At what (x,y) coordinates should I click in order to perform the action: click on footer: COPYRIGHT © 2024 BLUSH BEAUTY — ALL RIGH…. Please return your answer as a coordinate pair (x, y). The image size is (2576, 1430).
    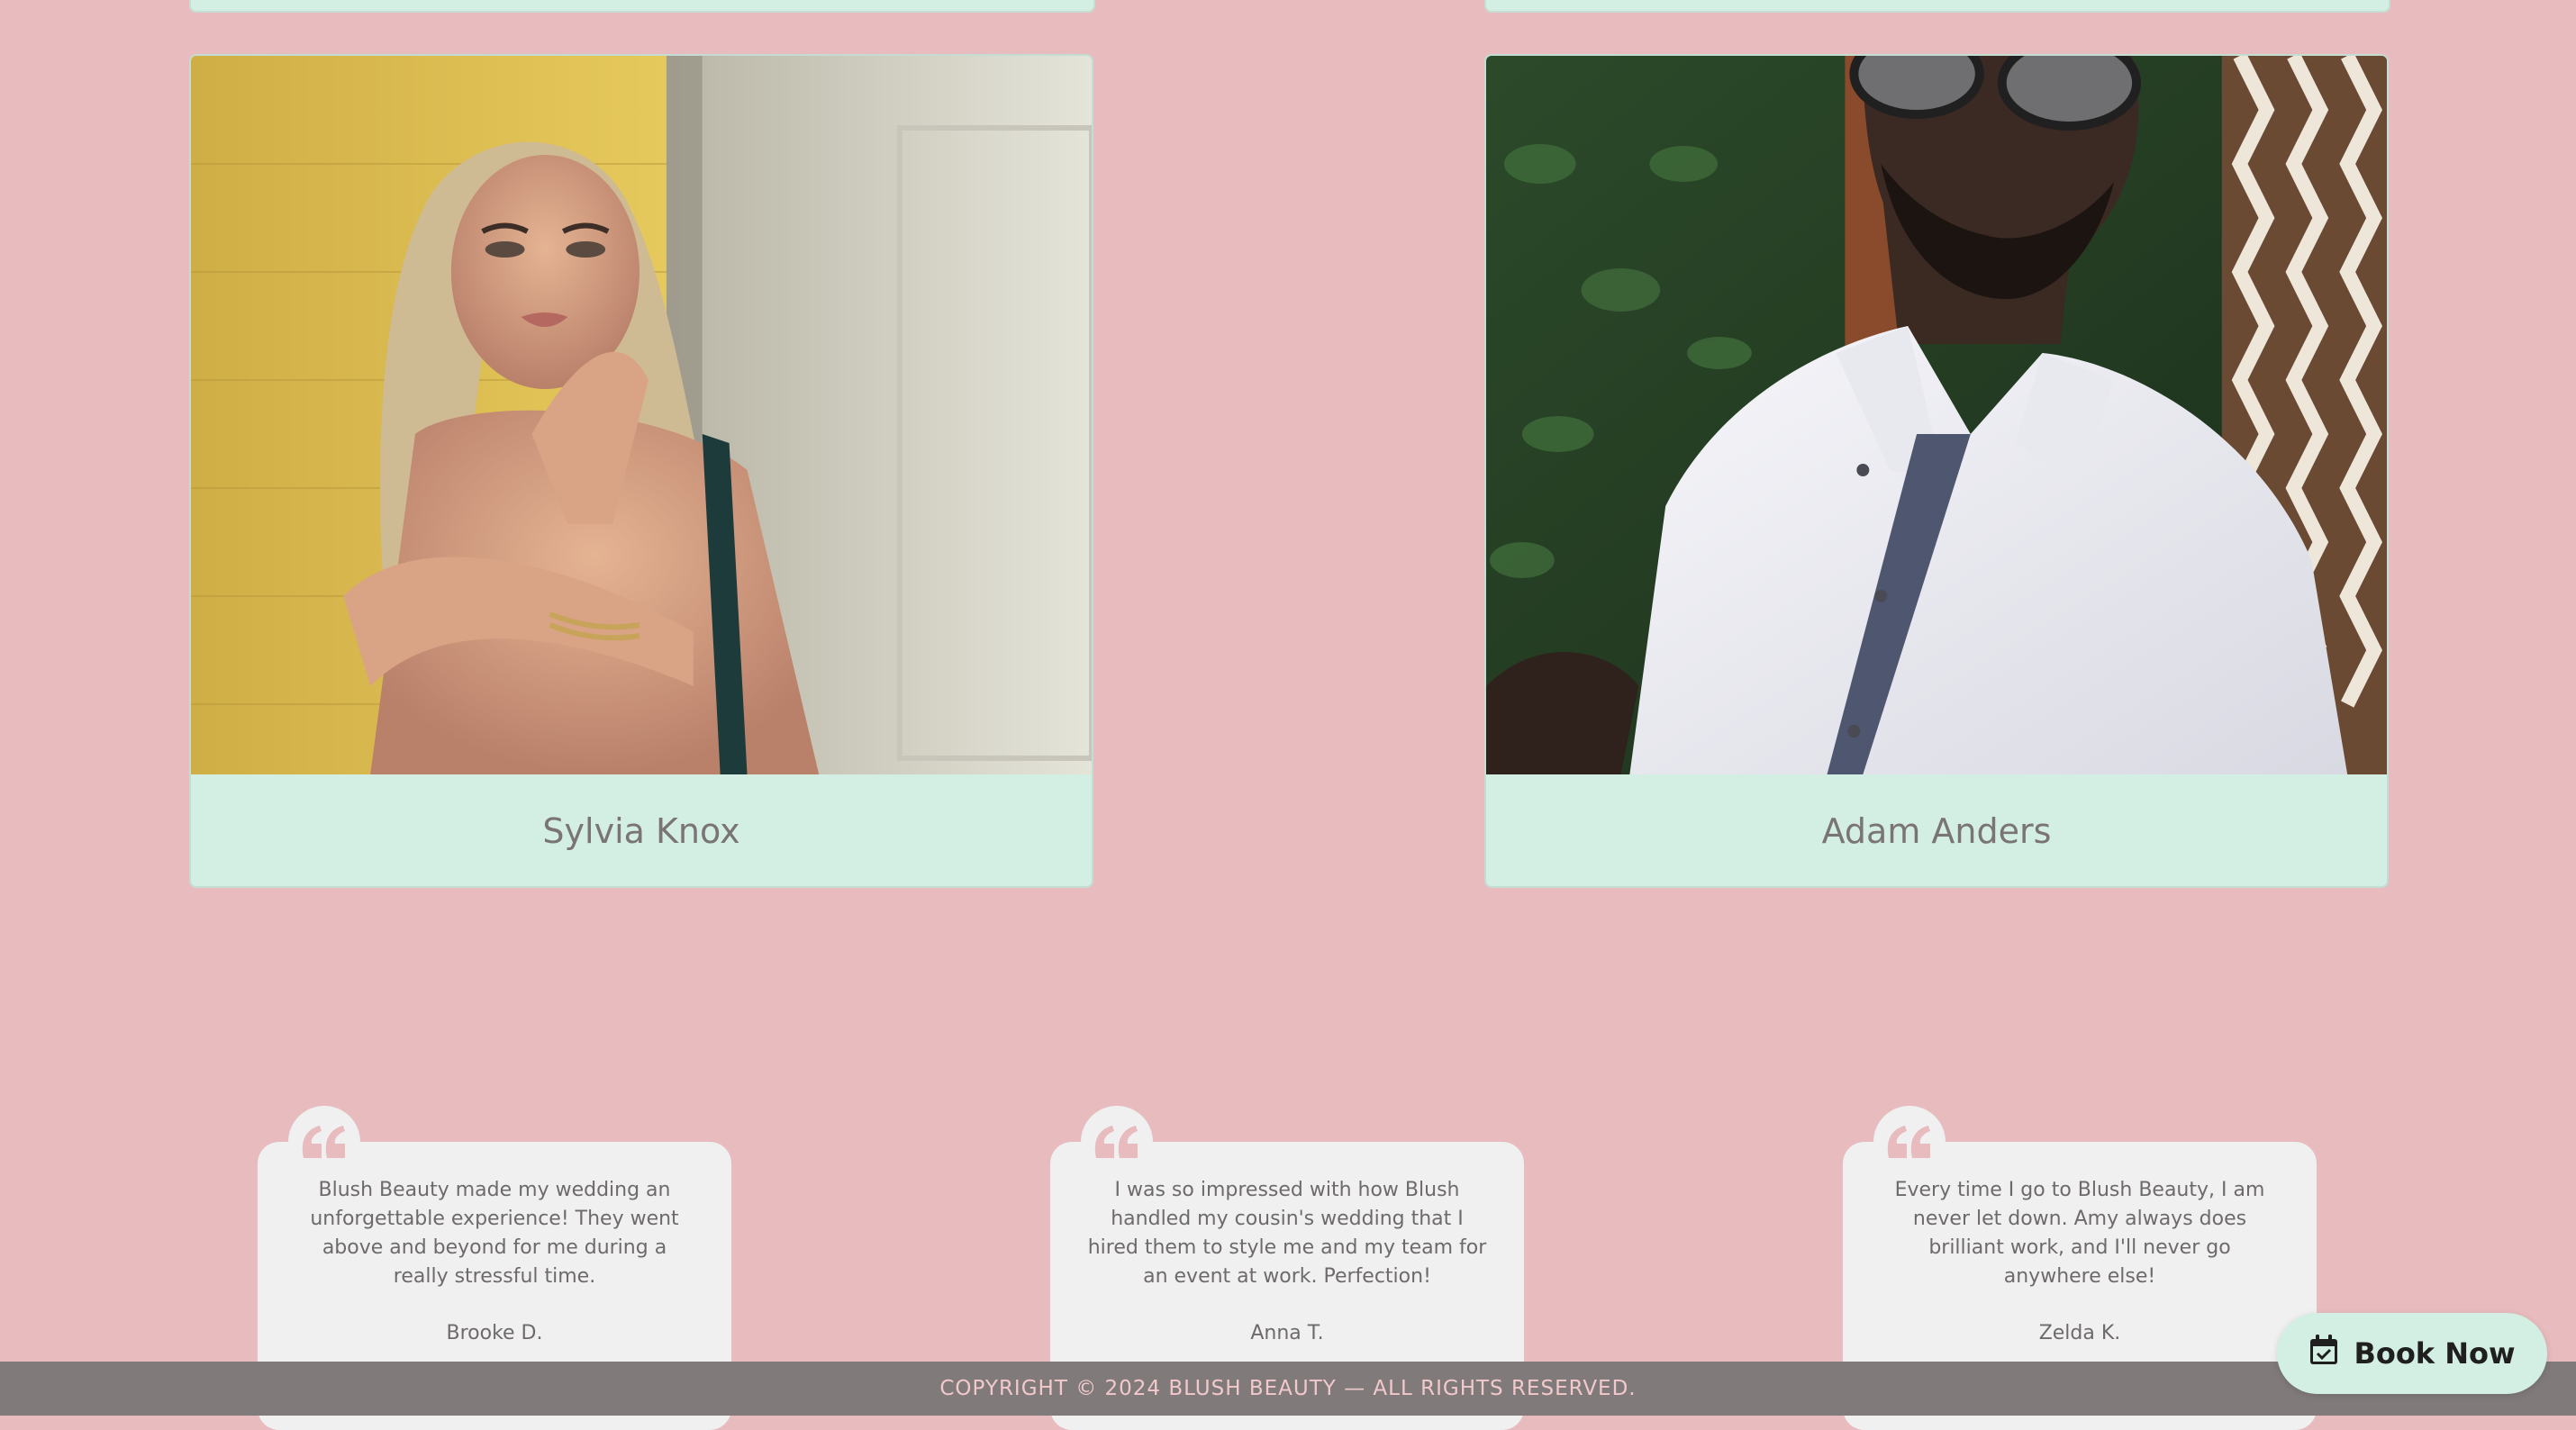
    Looking at the image, I should click on (1288, 1389).